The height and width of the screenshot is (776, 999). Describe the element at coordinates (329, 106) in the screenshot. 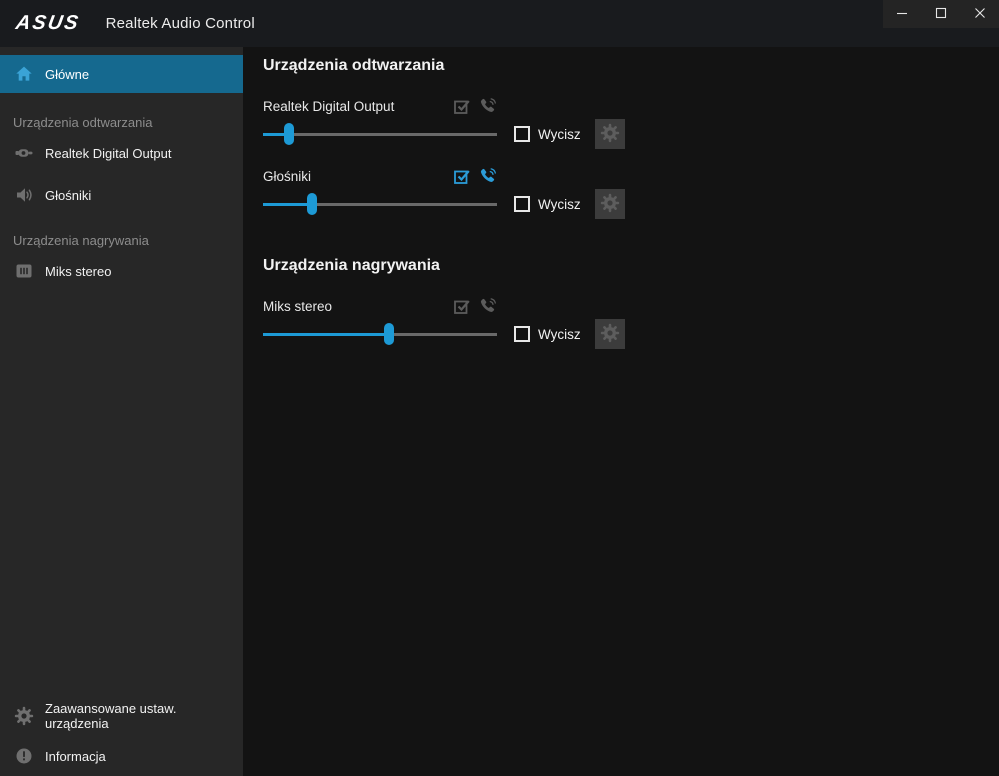

I see `device-name: Realtek Digital Output` at that location.